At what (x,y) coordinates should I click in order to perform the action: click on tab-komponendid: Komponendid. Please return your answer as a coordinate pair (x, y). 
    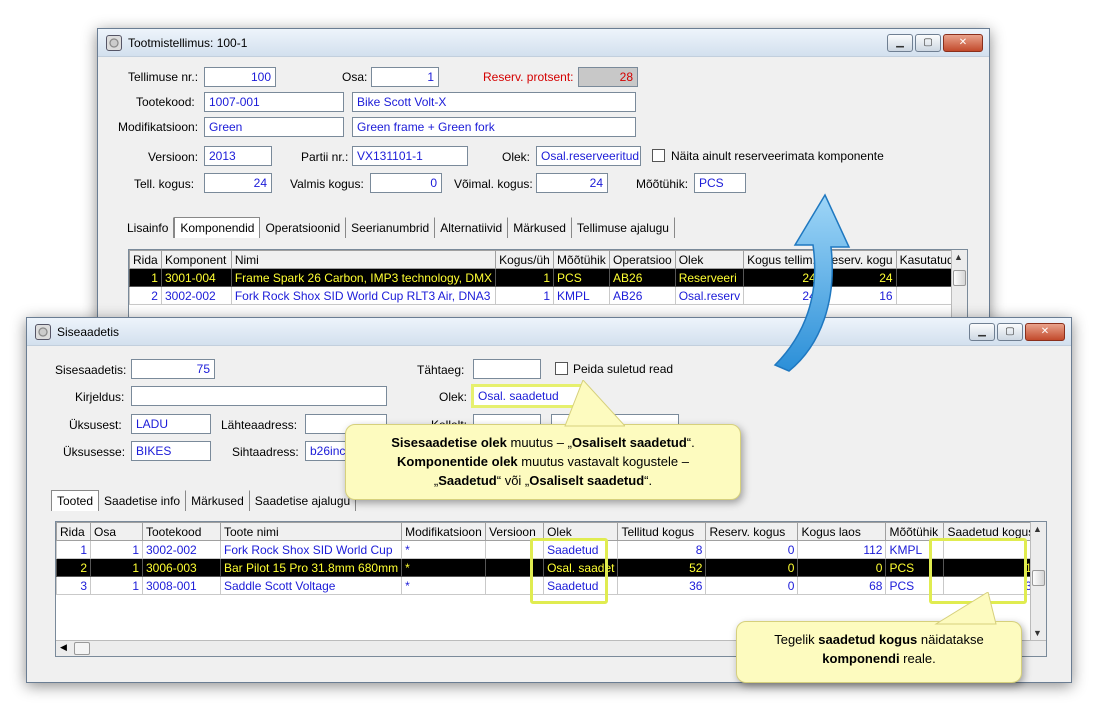
    Looking at the image, I should click on (217, 227).